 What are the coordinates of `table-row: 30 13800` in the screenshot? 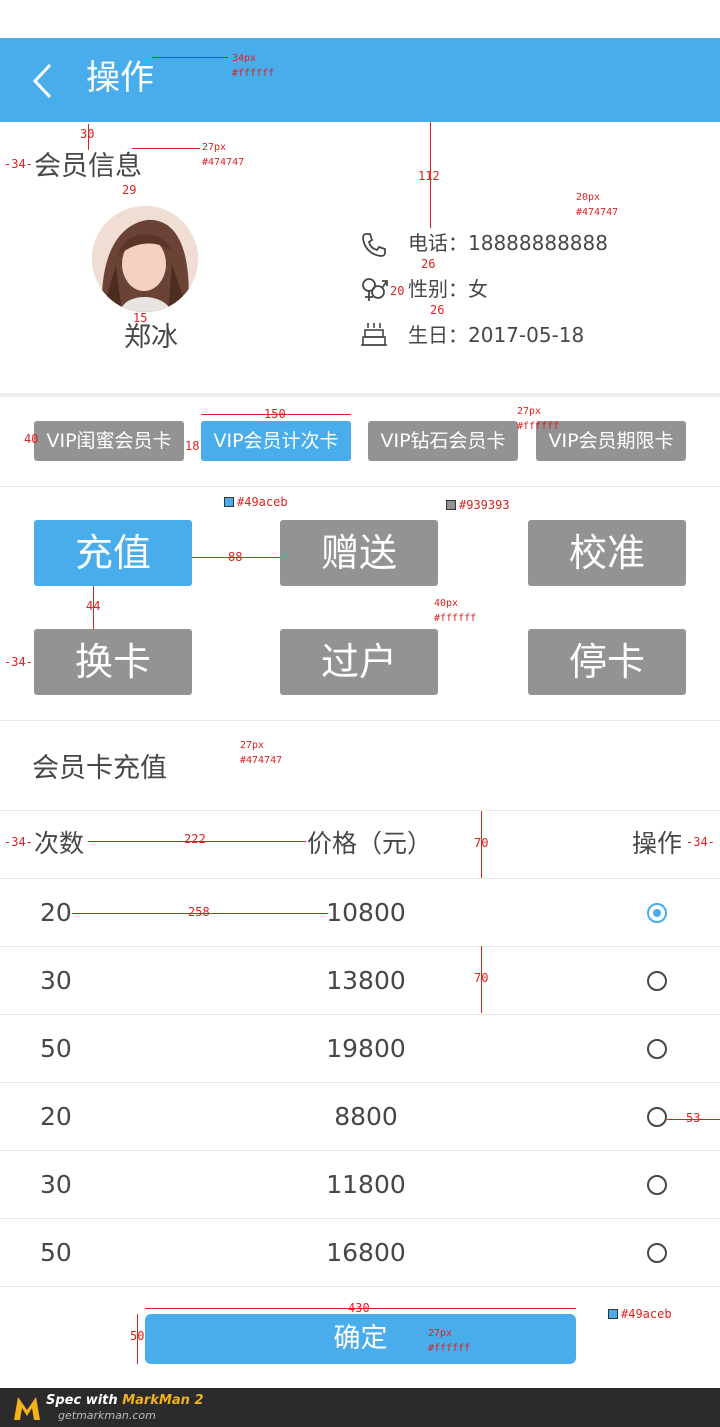 It's located at (360, 981).